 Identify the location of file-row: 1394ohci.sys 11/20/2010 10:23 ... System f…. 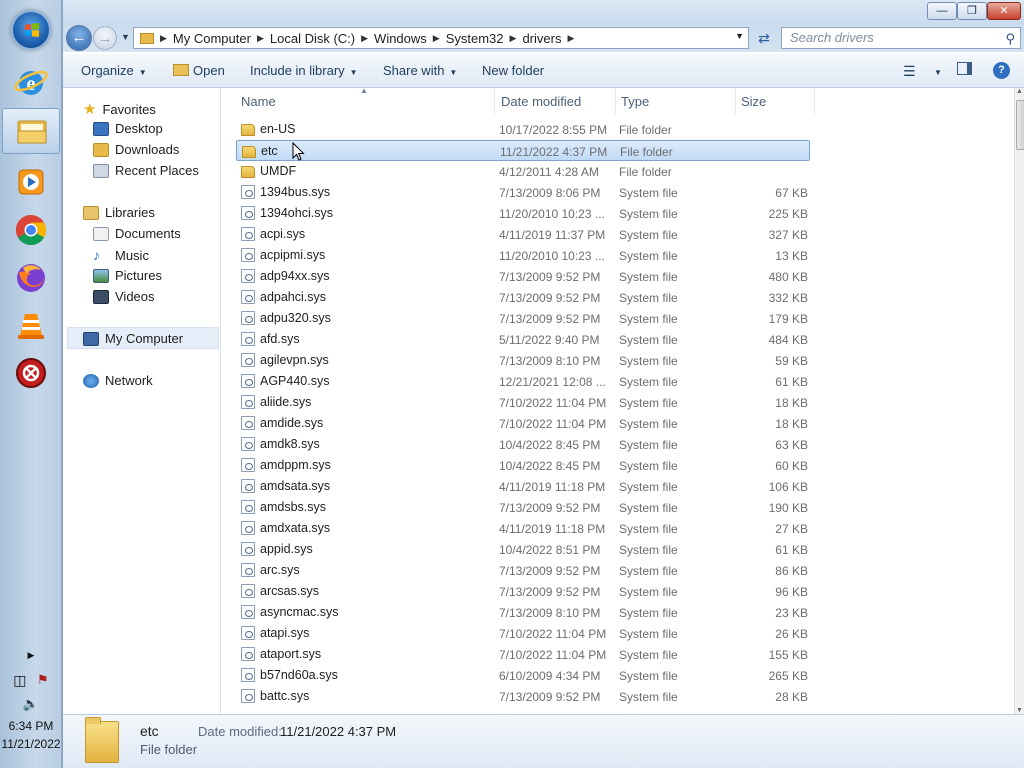
(523, 213).